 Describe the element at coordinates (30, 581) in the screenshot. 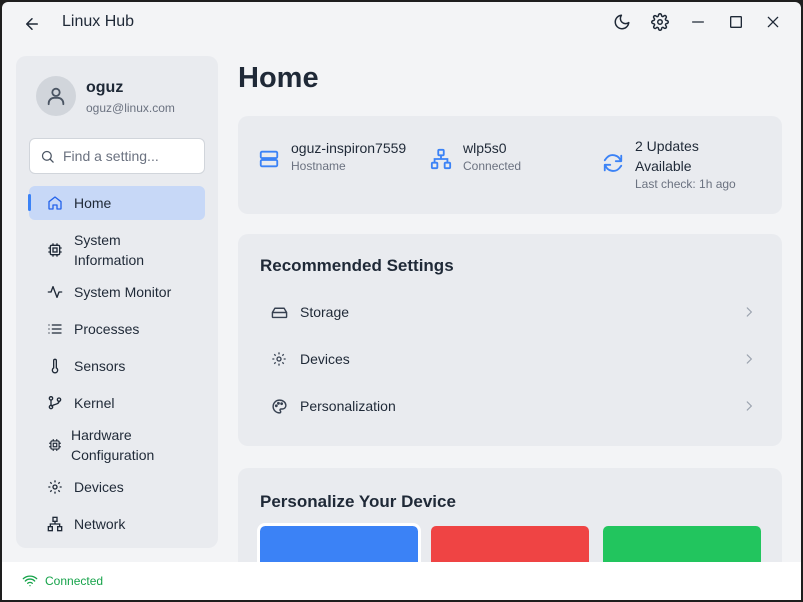

I see `wifi-icon` at that location.